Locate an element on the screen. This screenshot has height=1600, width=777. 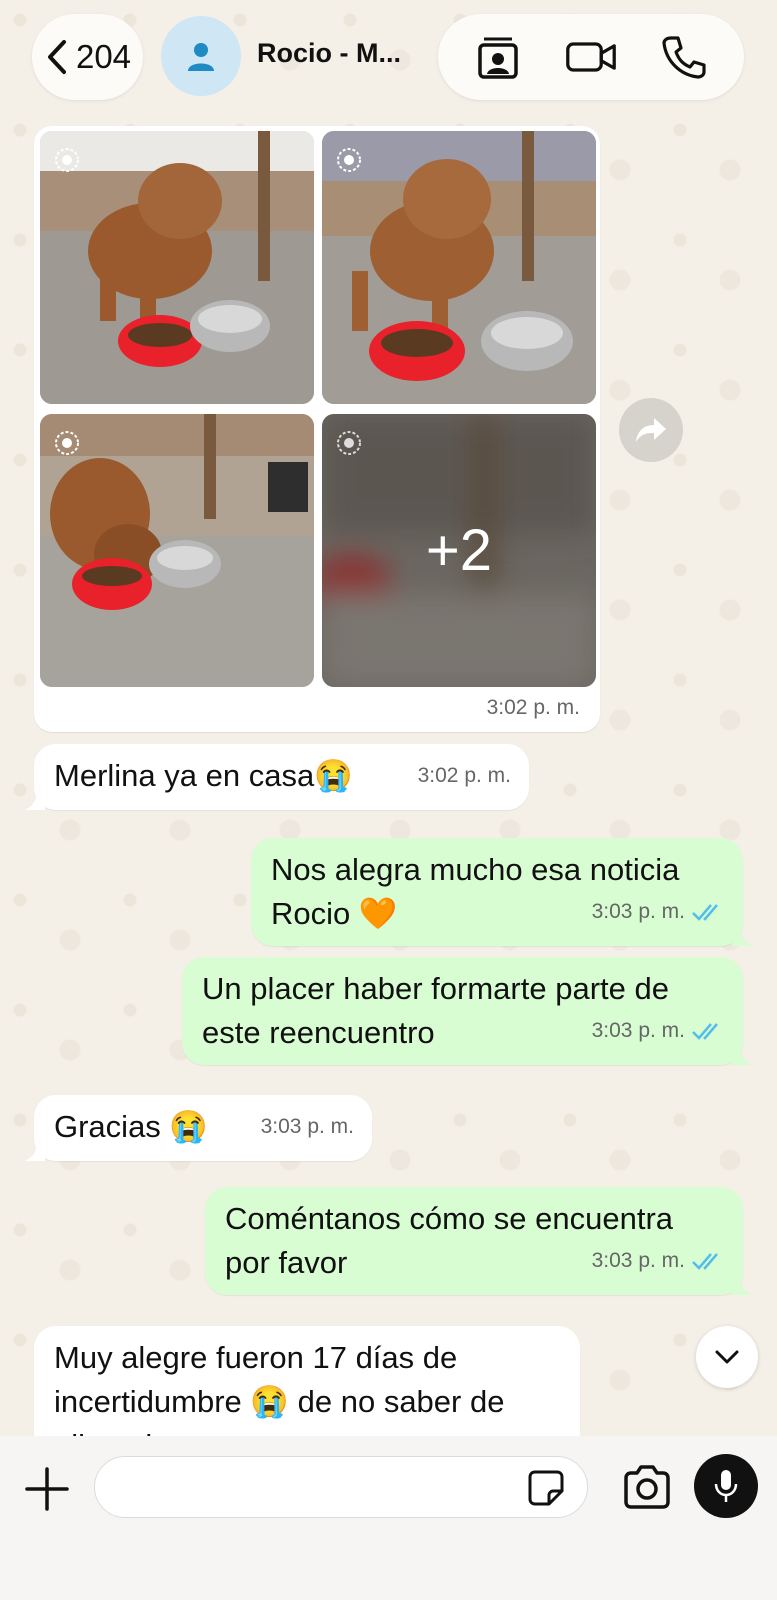
contact-card-icon is located at coordinates (498, 57).